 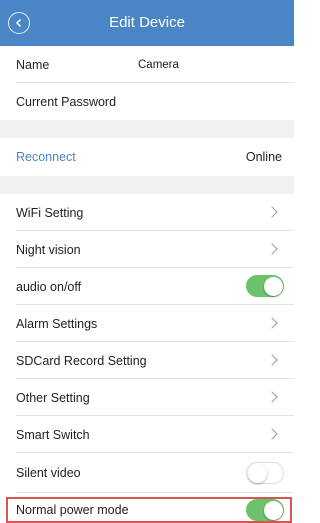 What do you see at coordinates (48, 250) in the screenshot?
I see `night-vision-label: Night vision` at bounding box center [48, 250].